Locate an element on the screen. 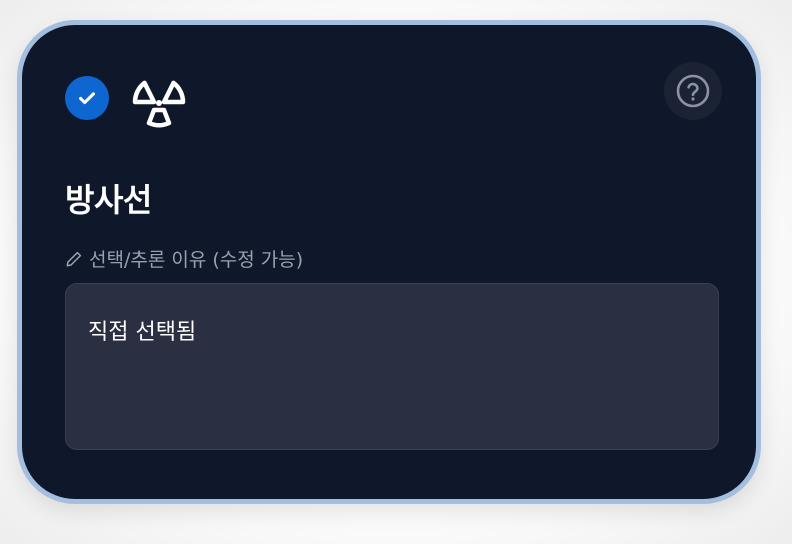 The width and height of the screenshot is (792, 544). selected-check-badge is located at coordinates (87, 98).